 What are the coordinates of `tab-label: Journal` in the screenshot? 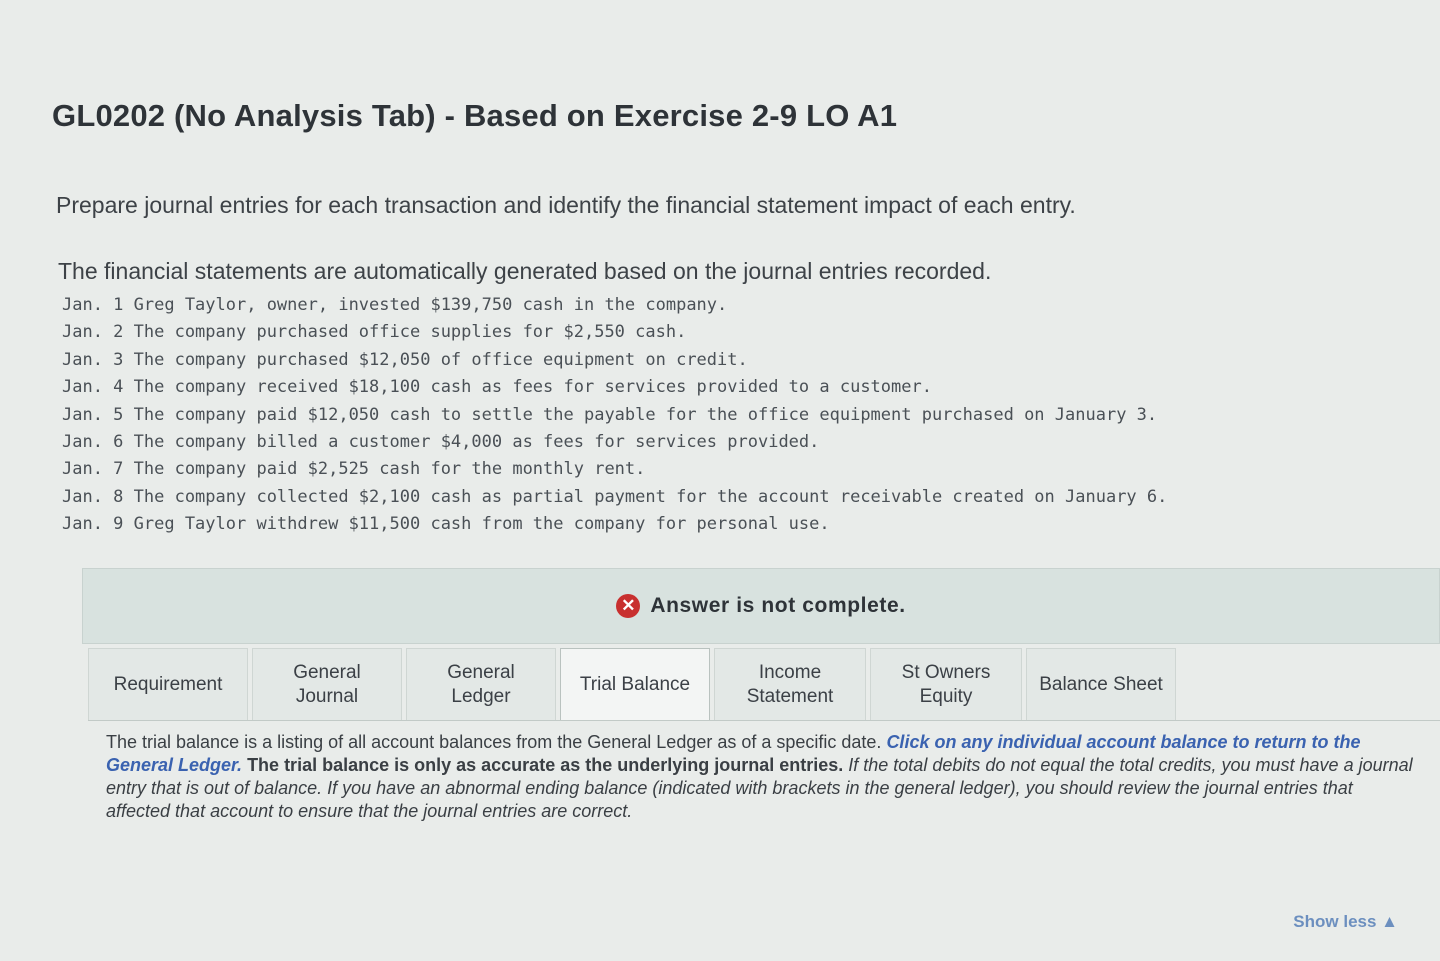 It's located at (327, 696).